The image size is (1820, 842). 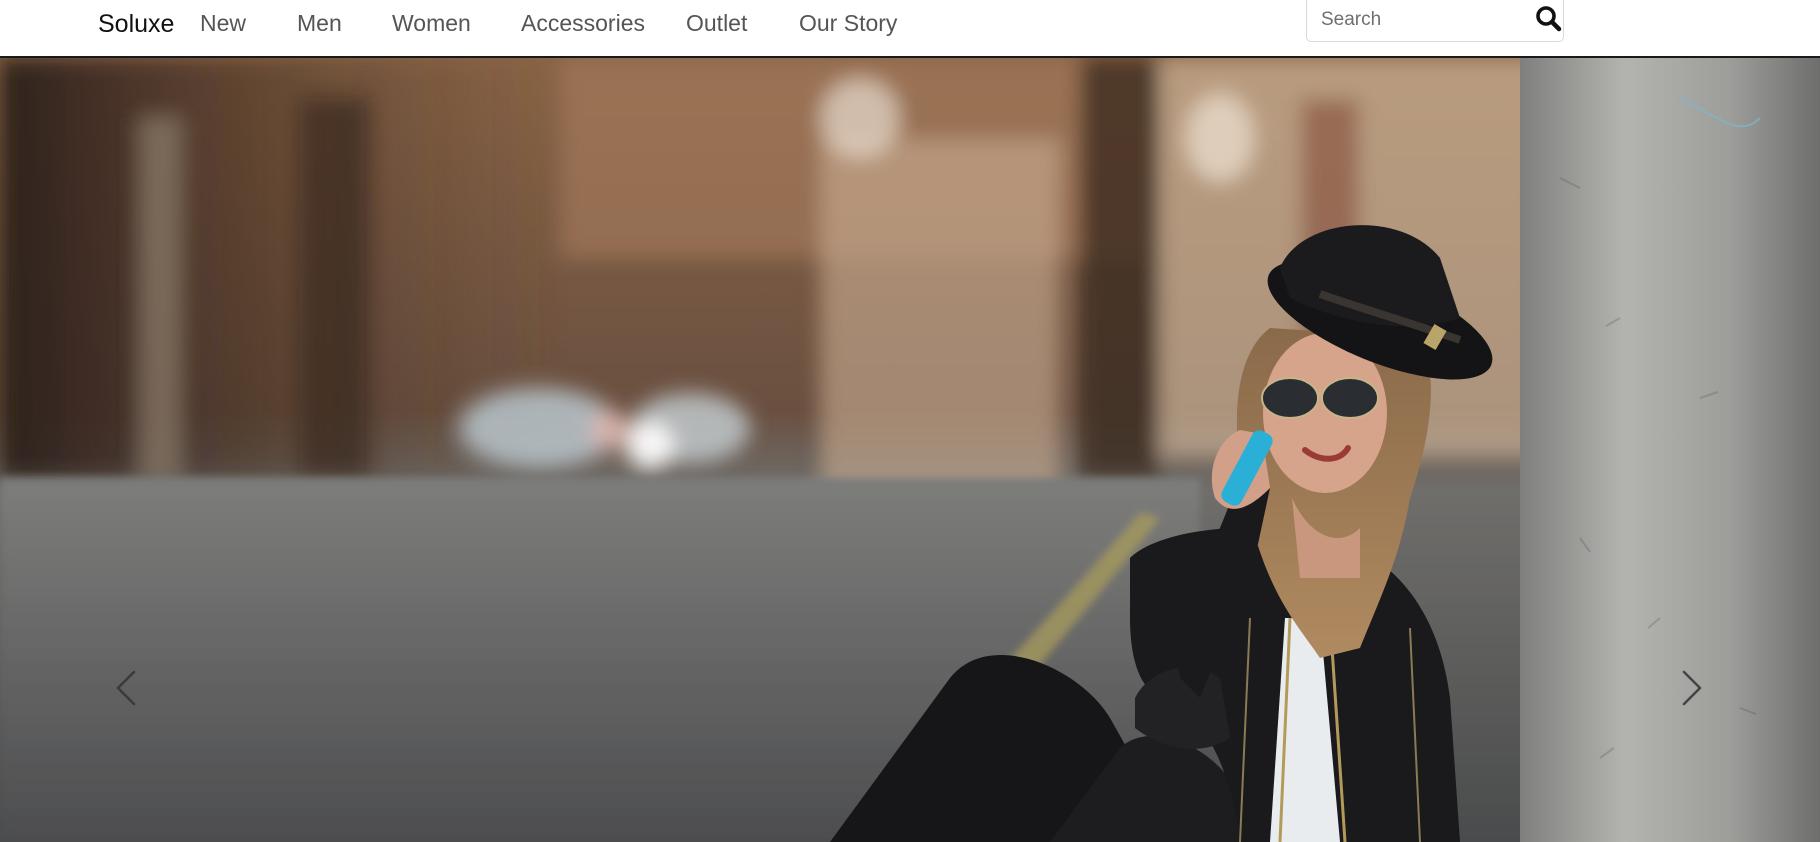 I want to click on carousel-next-button, so click(x=1692, y=688).